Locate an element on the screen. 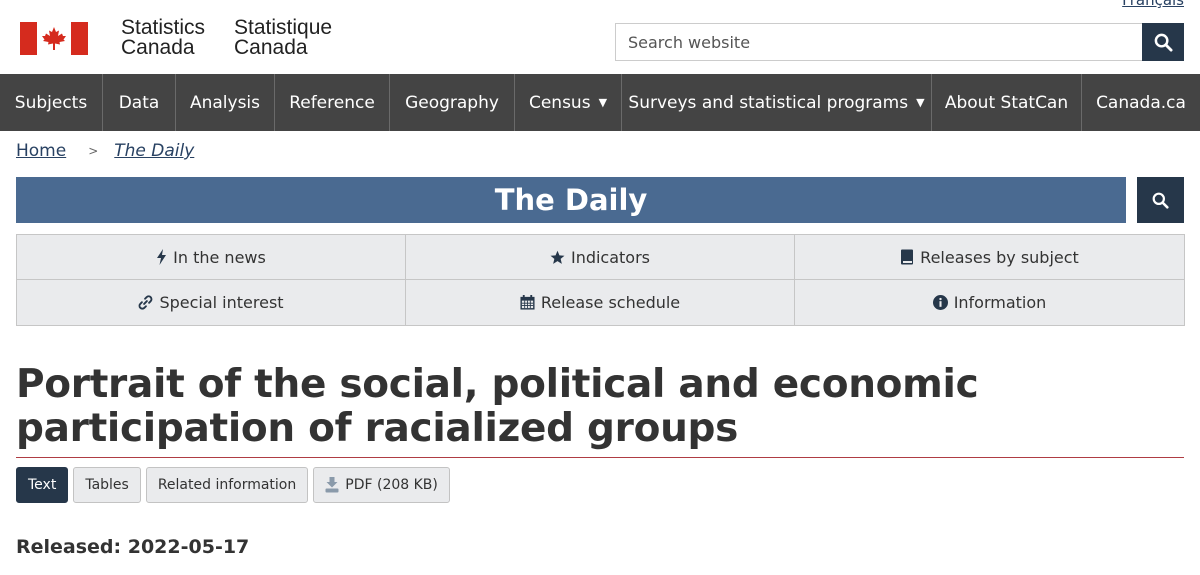 The width and height of the screenshot is (1200, 575). menu-item-census: Census ▼ is located at coordinates (568, 102).